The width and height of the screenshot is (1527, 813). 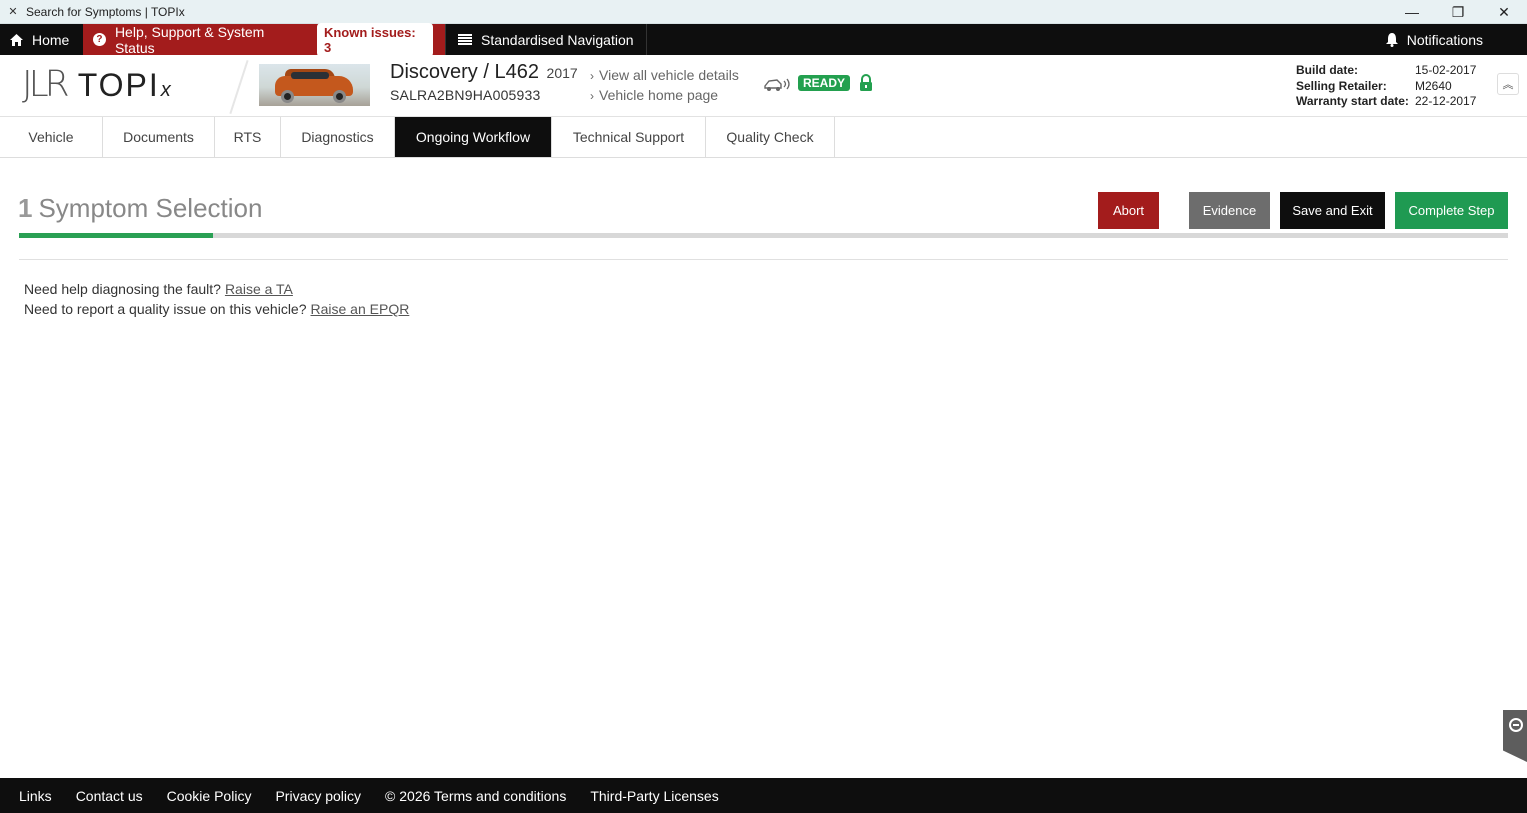 What do you see at coordinates (318, 796) in the screenshot?
I see `footer-privacy-policy: Privacy policy` at bounding box center [318, 796].